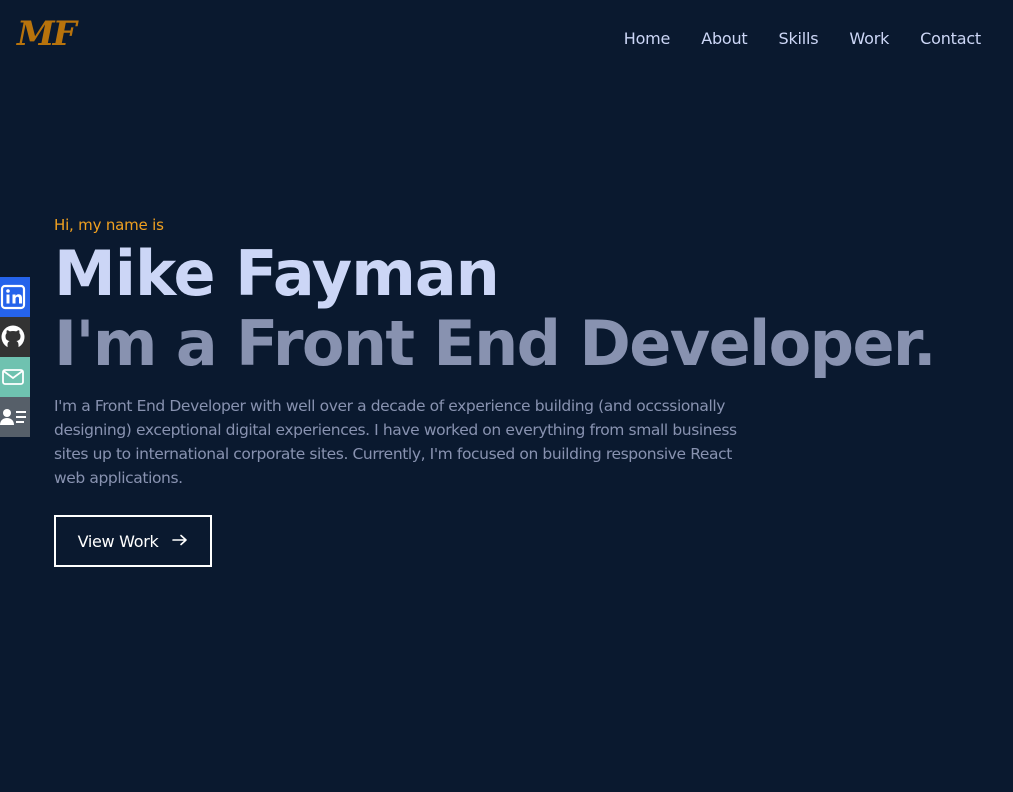 The height and width of the screenshot is (792, 1013). Describe the element at coordinates (109, 225) in the screenshot. I see `greeting-text: Hi, my name is` at that location.